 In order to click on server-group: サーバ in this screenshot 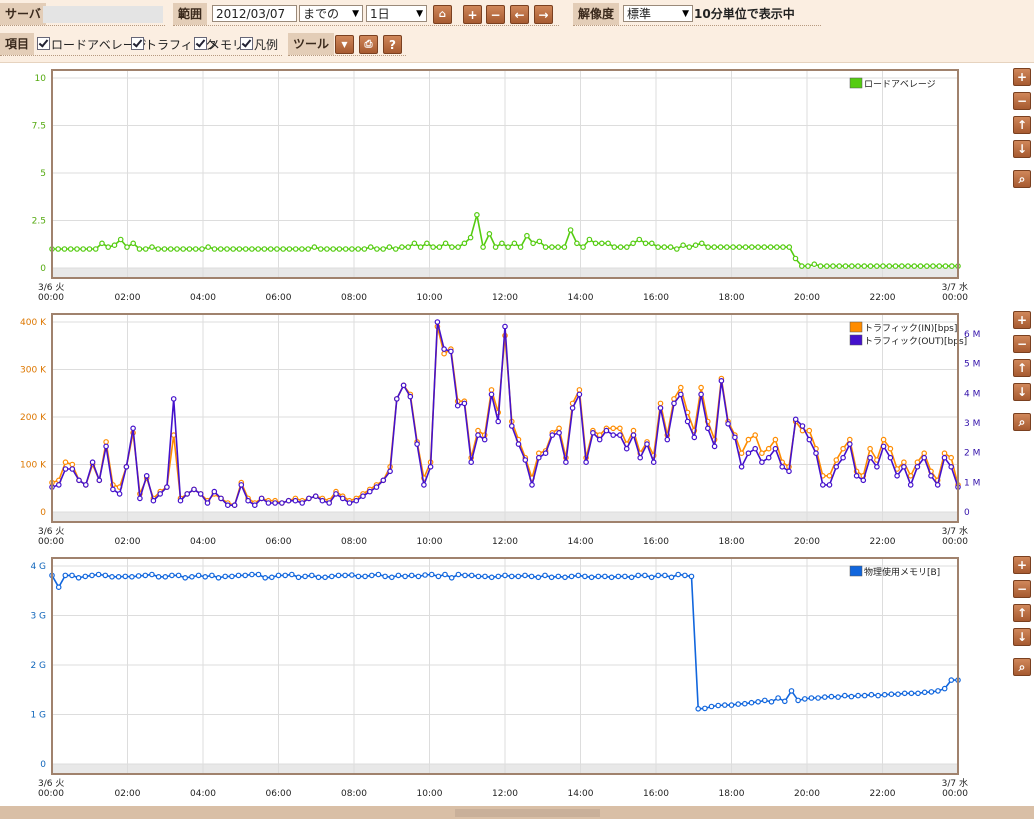, I will do `click(82, 14)`.